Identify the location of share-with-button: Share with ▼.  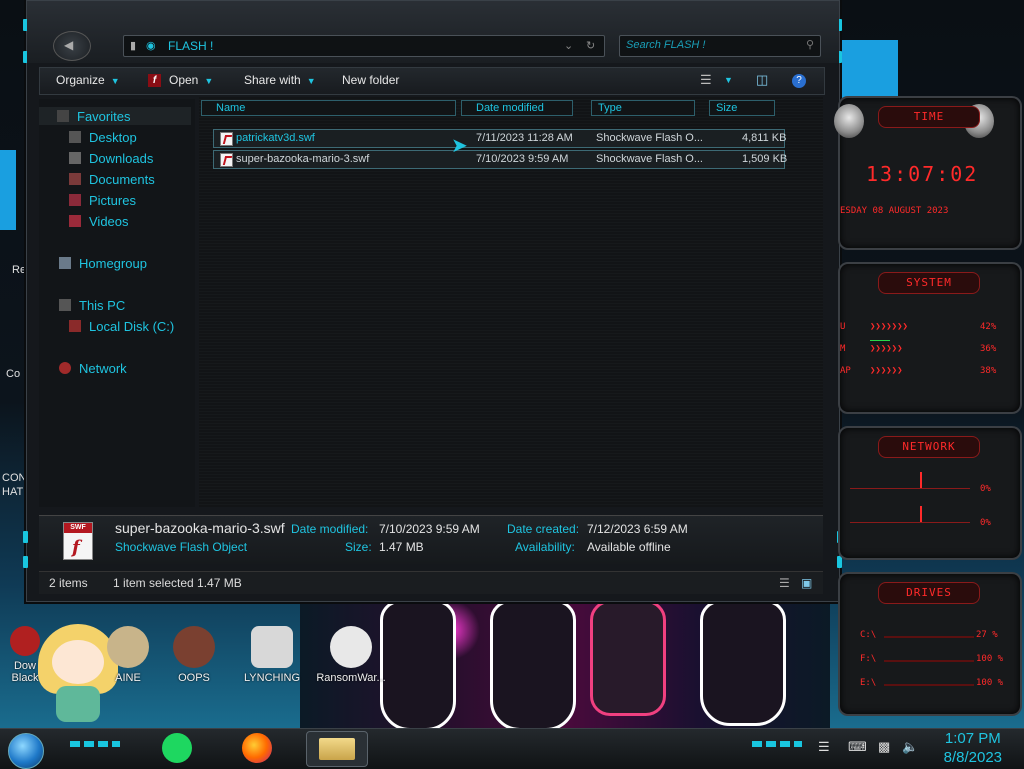
(280, 80).